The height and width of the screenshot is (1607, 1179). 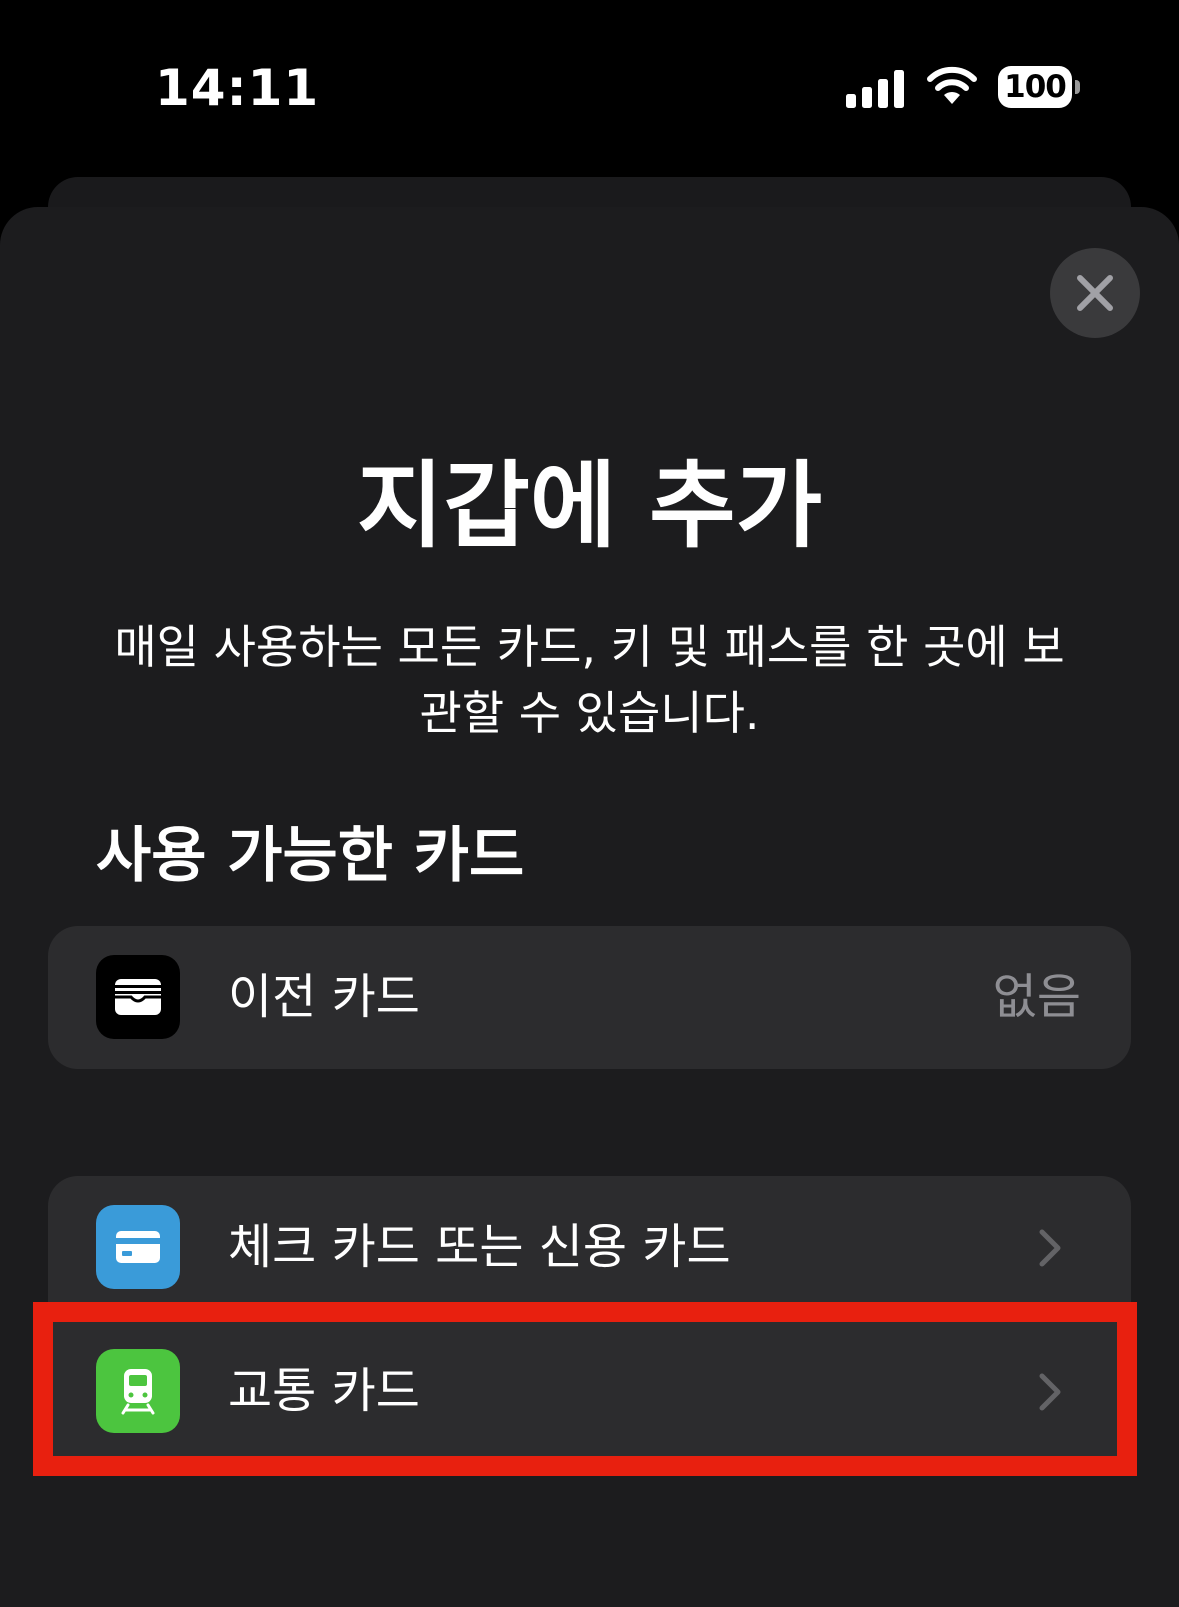 I want to click on available-cards-header: 사용 가능한 카드, so click(x=310, y=856).